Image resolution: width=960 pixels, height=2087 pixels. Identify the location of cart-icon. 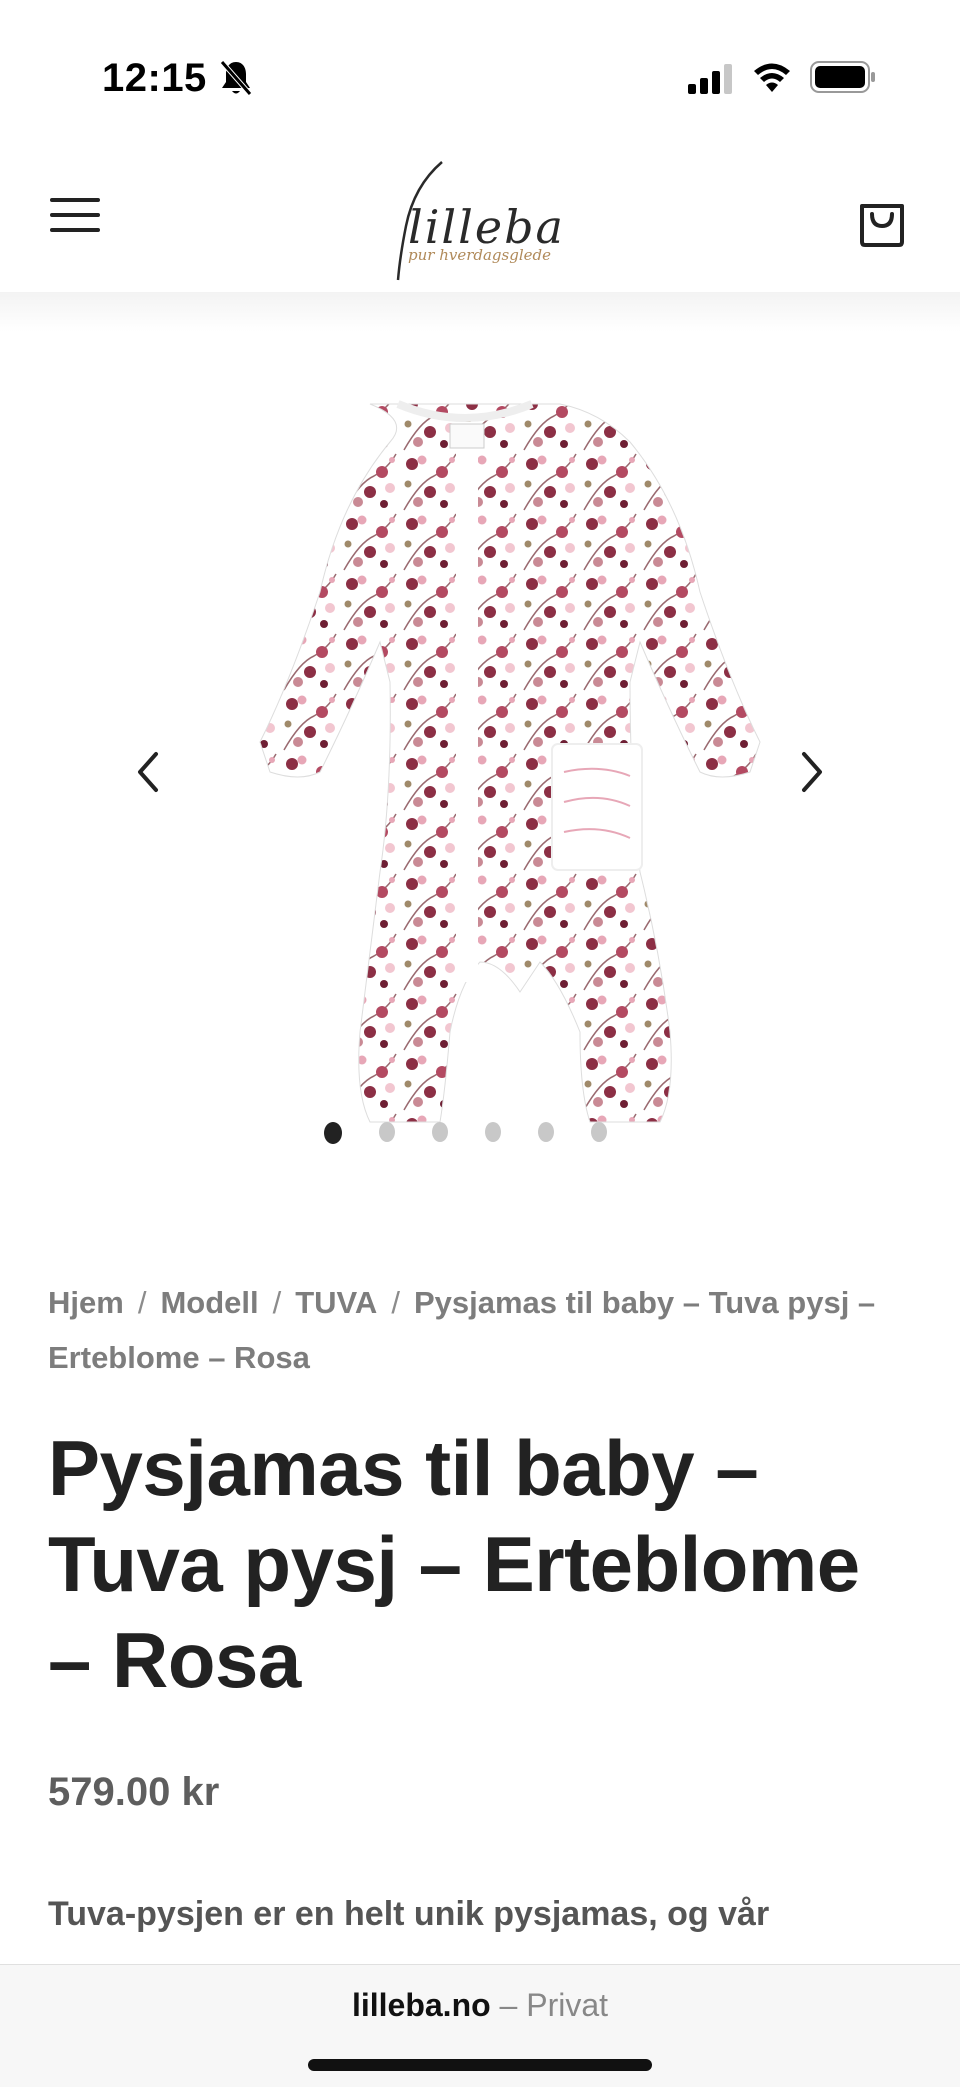
(882, 220).